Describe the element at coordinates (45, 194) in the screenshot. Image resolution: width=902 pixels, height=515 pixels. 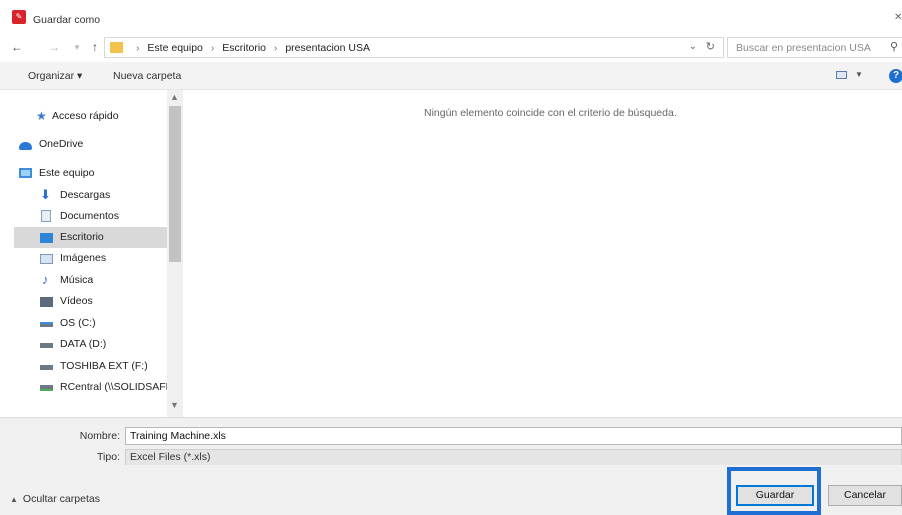
I see `download-icon: ⬇` at that location.